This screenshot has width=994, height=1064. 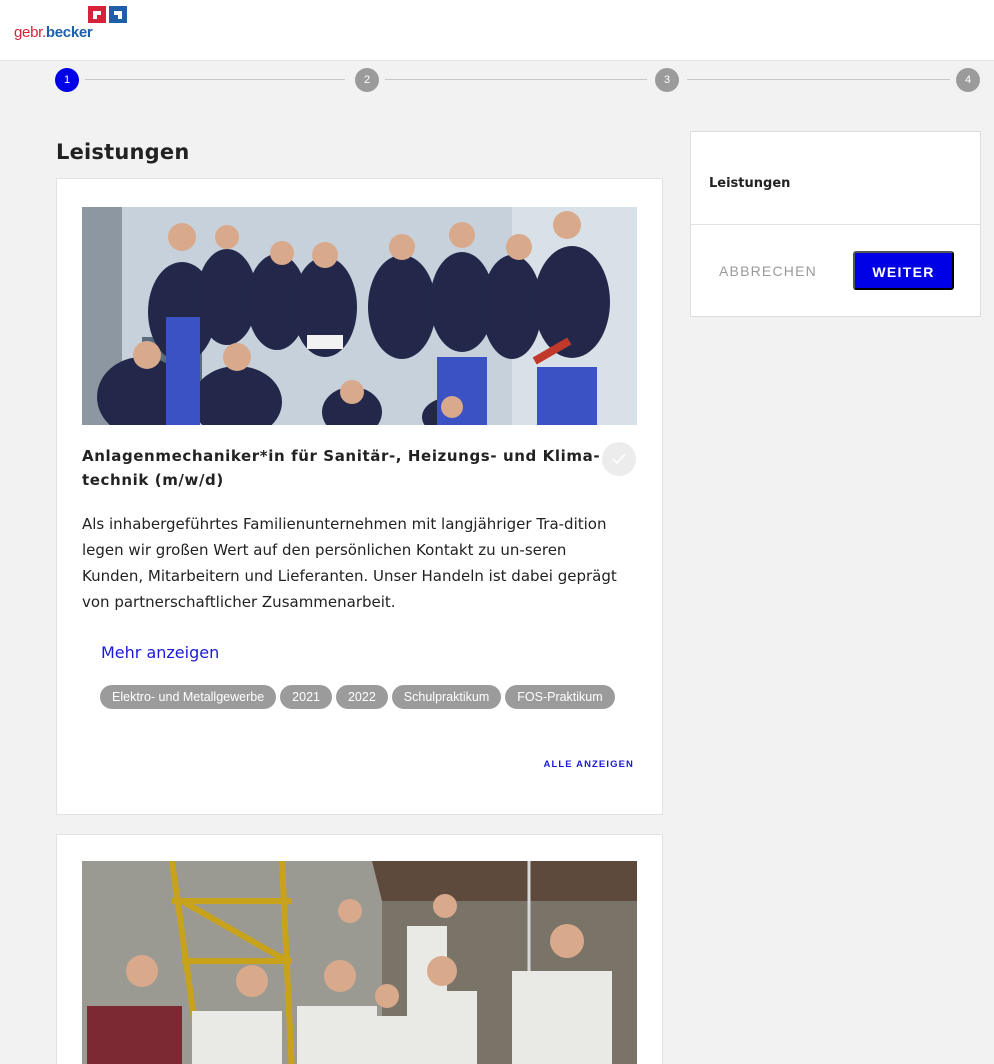 I want to click on summary-panel: Leistungen ABBRECHEN WEITER, so click(x=835, y=224).